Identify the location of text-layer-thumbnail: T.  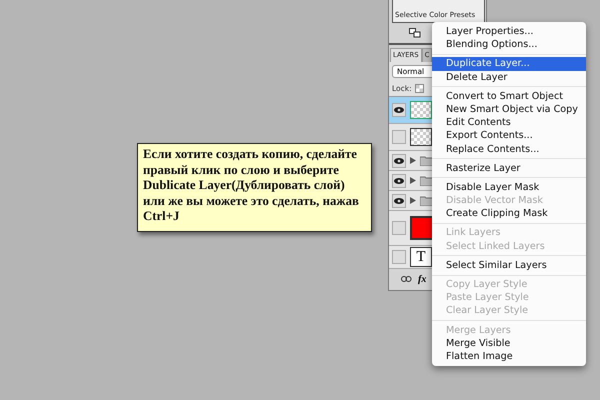
(421, 257).